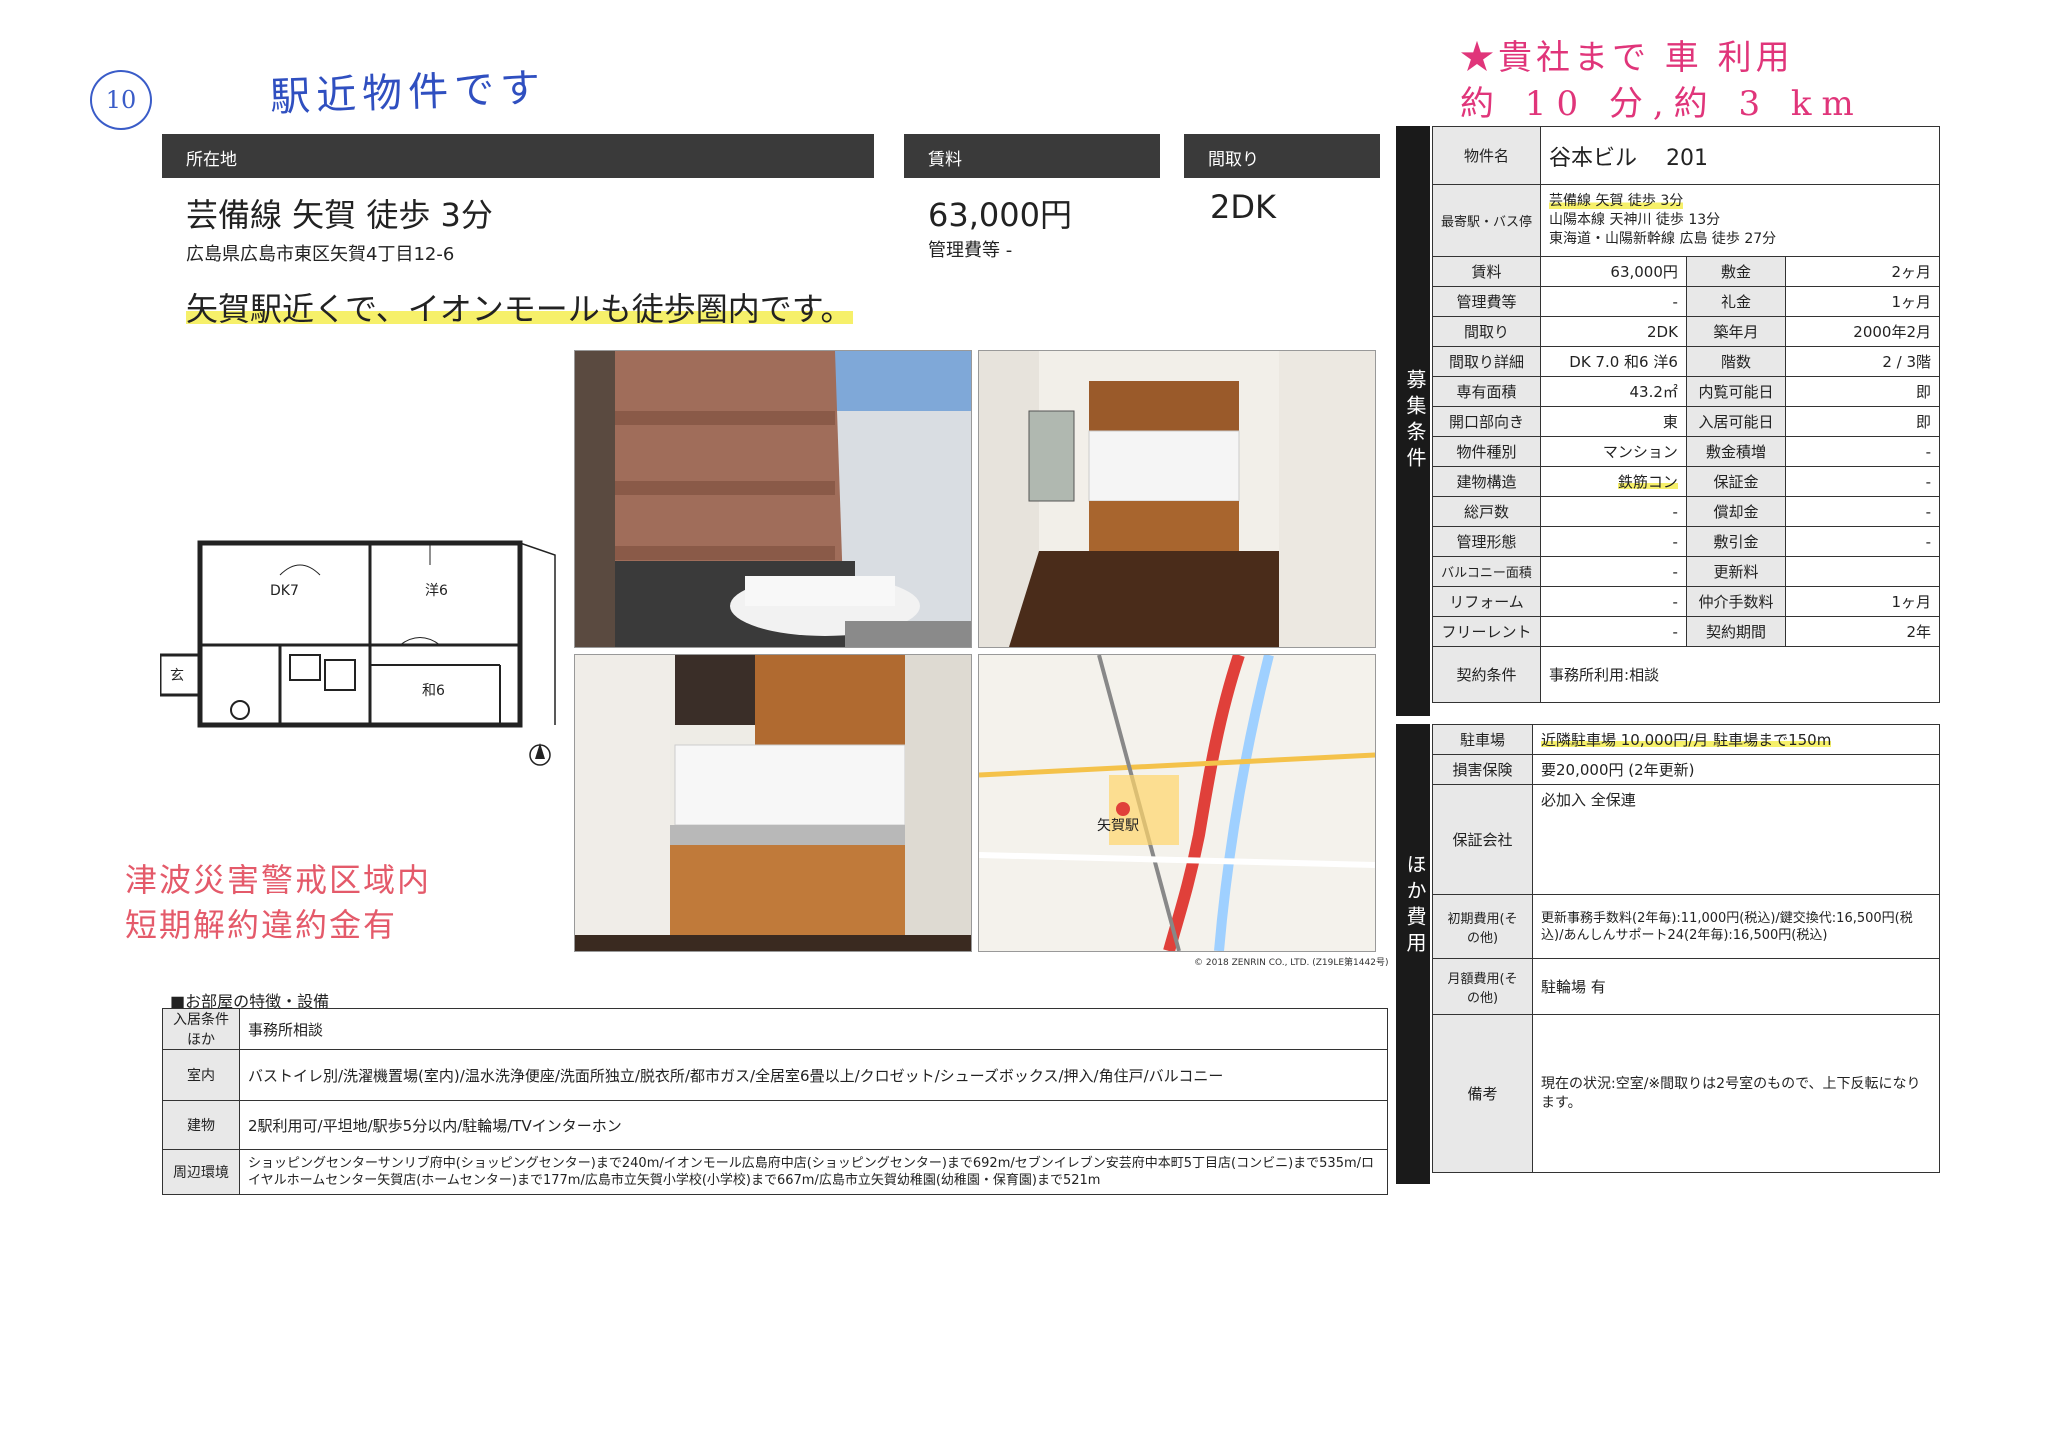  I want to click on management-fee: 管理費等 -, so click(970, 250).